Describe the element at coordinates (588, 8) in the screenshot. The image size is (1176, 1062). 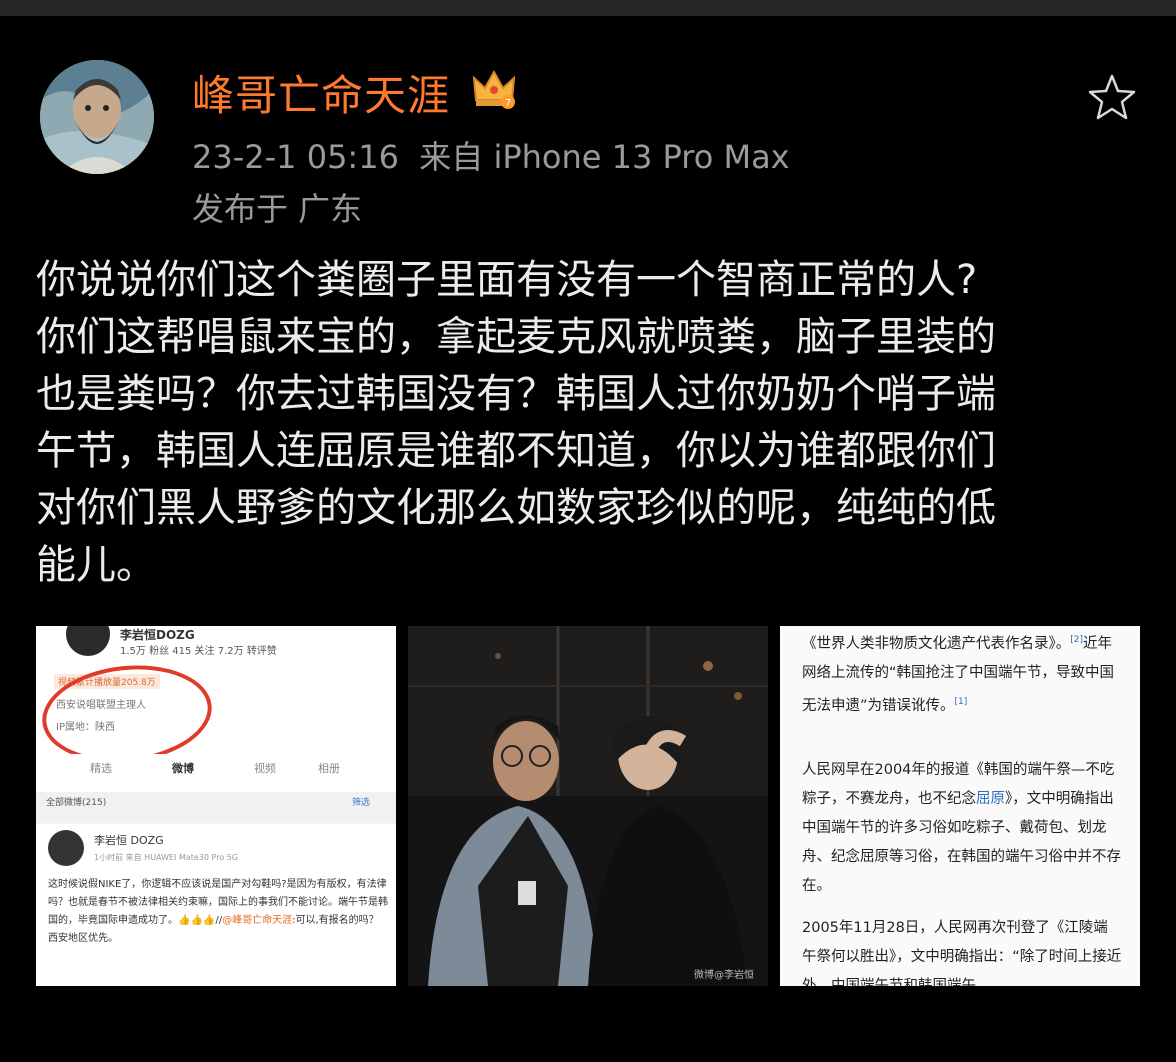
I see `status-bar` at that location.